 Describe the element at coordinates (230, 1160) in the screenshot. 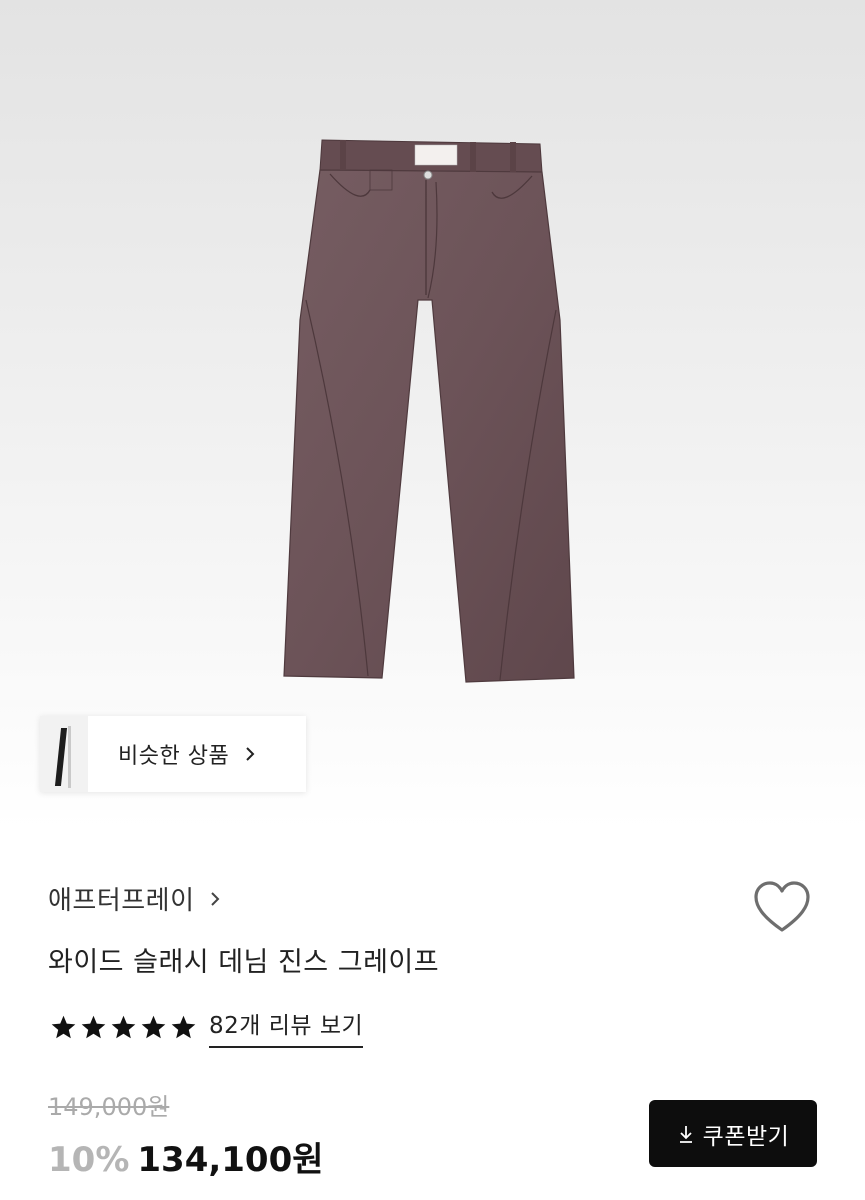

I see `sale-price: 134,100원` at that location.